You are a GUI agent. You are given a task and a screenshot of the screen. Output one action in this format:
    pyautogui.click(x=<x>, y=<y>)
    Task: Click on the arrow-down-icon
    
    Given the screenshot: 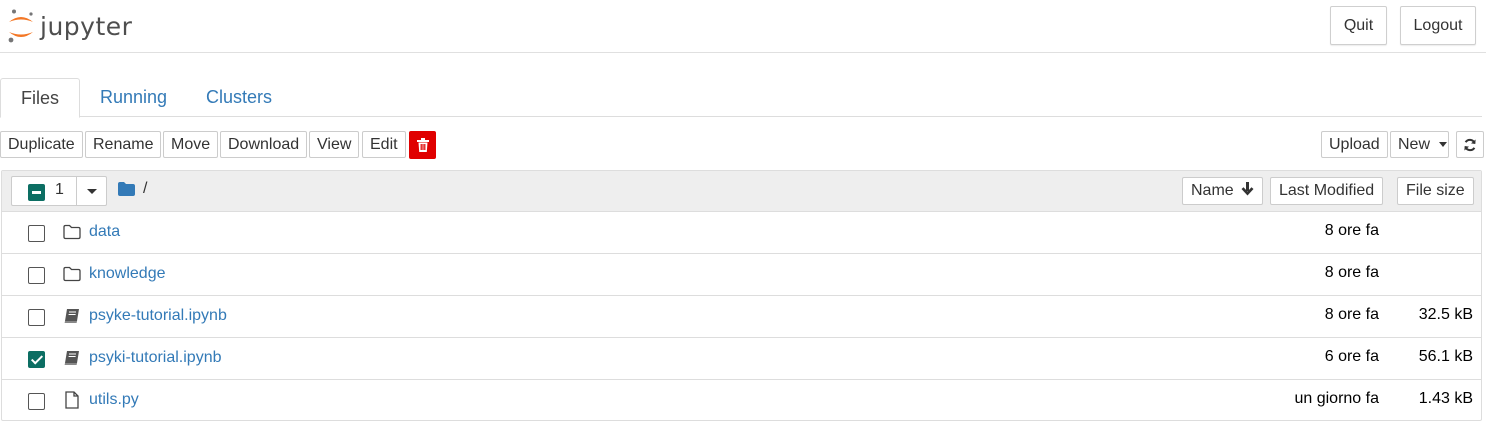 What is the action you would take?
    pyautogui.click(x=1247, y=189)
    